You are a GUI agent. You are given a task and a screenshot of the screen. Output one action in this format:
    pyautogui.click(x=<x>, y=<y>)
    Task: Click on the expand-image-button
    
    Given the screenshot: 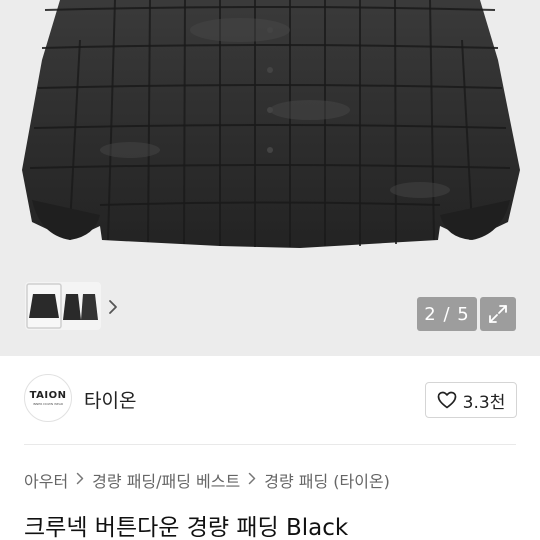 What is the action you would take?
    pyautogui.click(x=498, y=314)
    